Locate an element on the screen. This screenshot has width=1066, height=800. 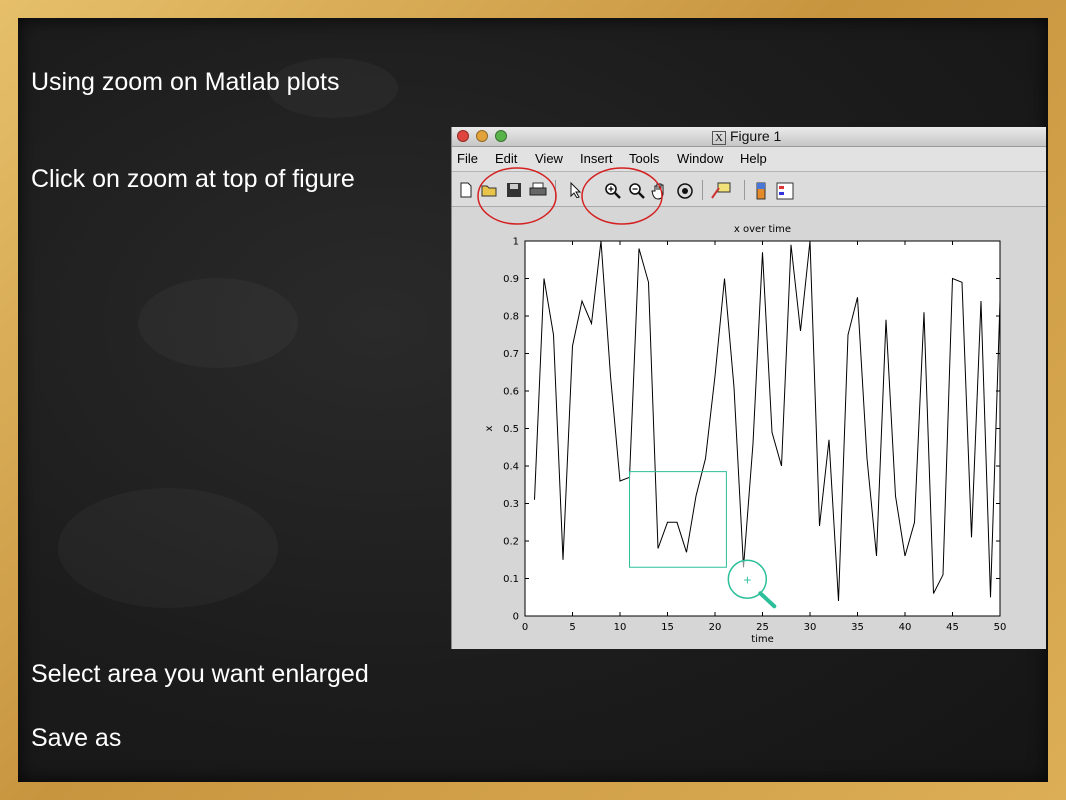
x-tick-label: 0 is located at coordinates (525, 627).